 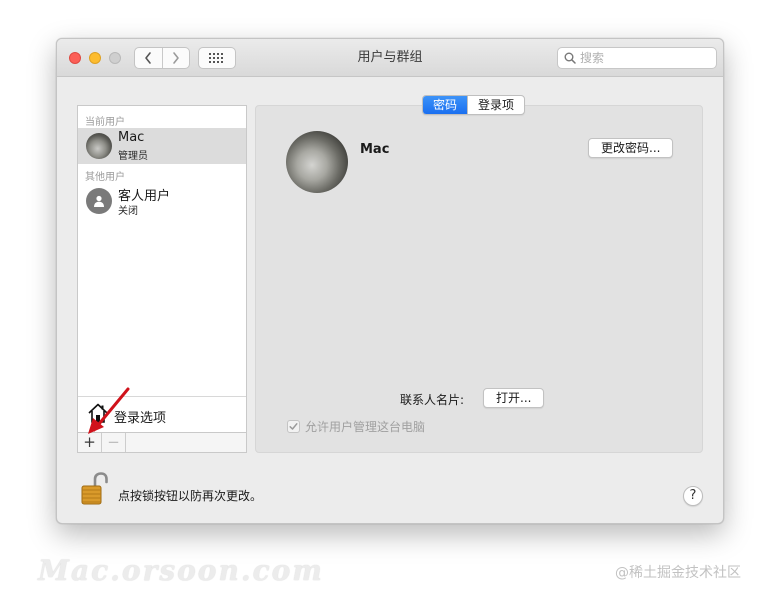 I want to click on forward-button, so click(x=175, y=58).